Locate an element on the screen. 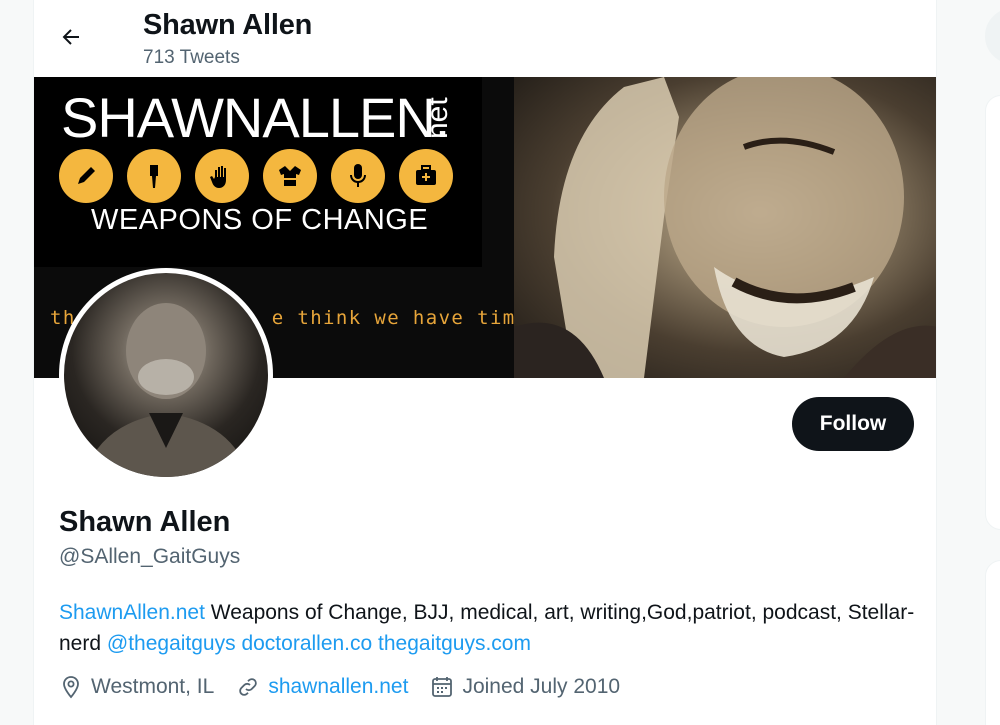  calendar-icon is located at coordinates (442, 687).